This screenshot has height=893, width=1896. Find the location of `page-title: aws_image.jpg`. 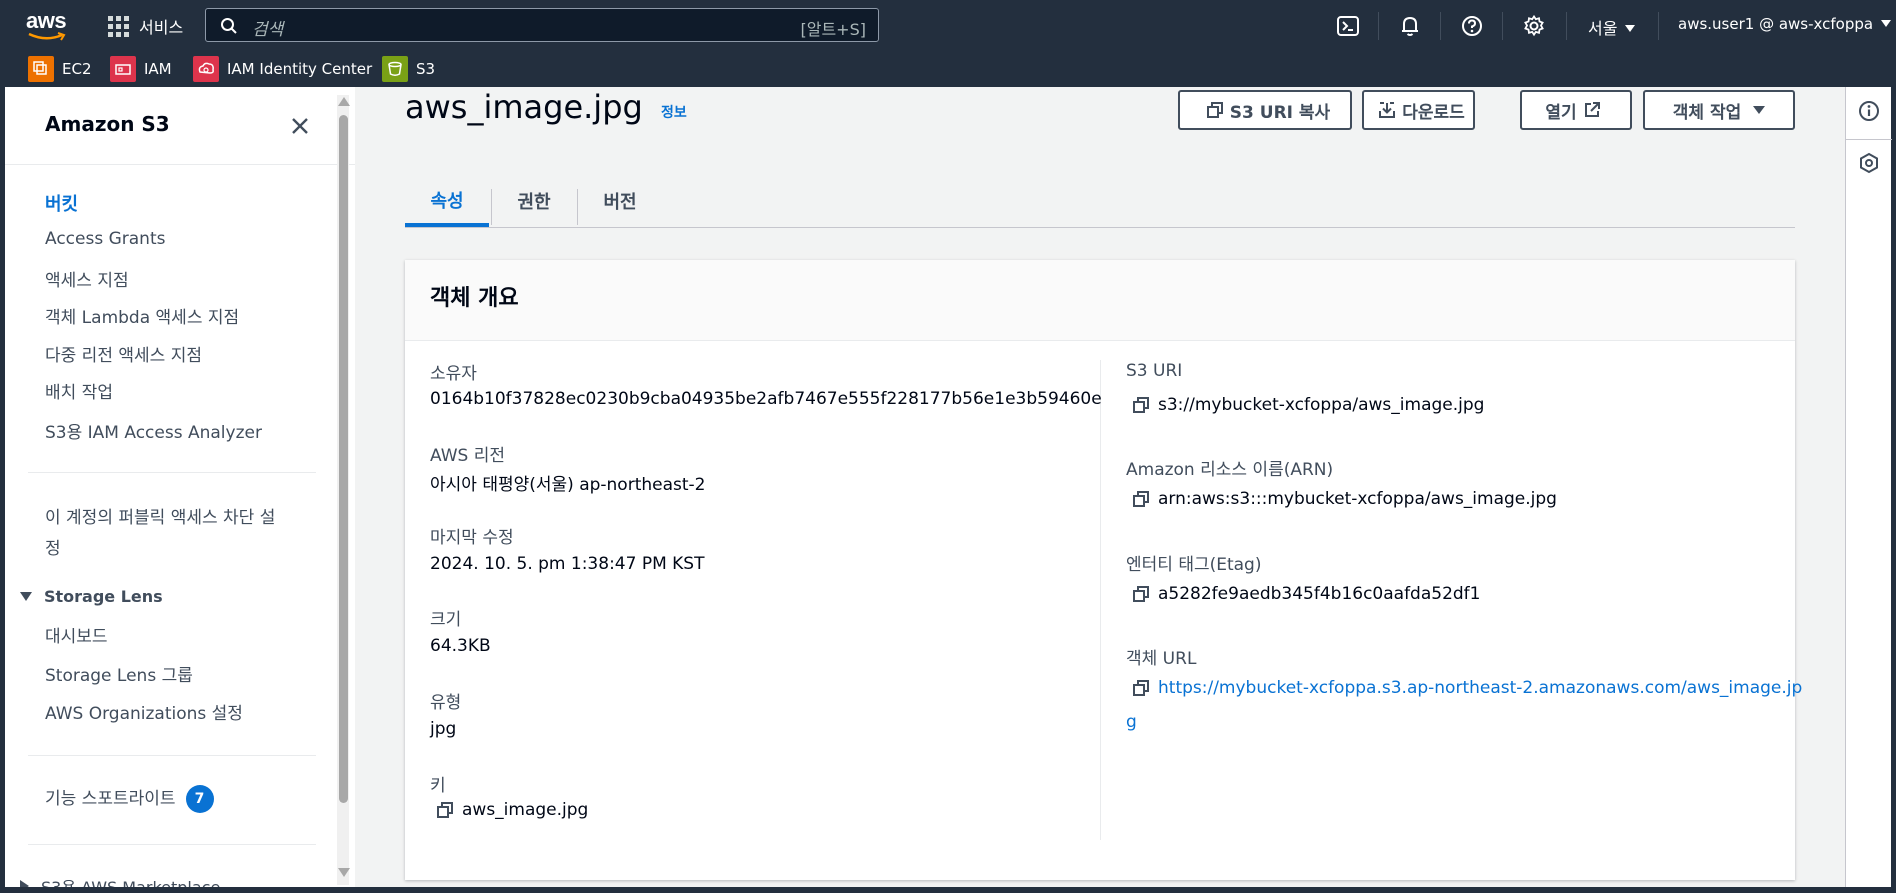

page-title: aws_image.jpg is located at coordinates (524, 107).